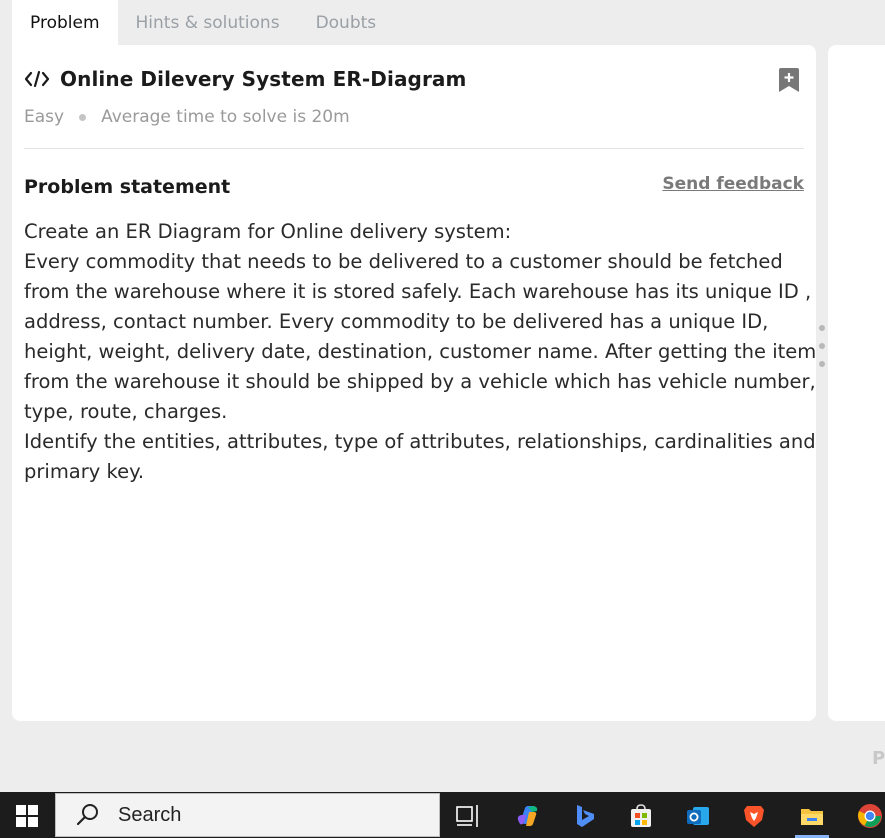  What do you see at coordinates (414, 148) in the screenshot?
I see `divider` at bounding box center [414, 148].